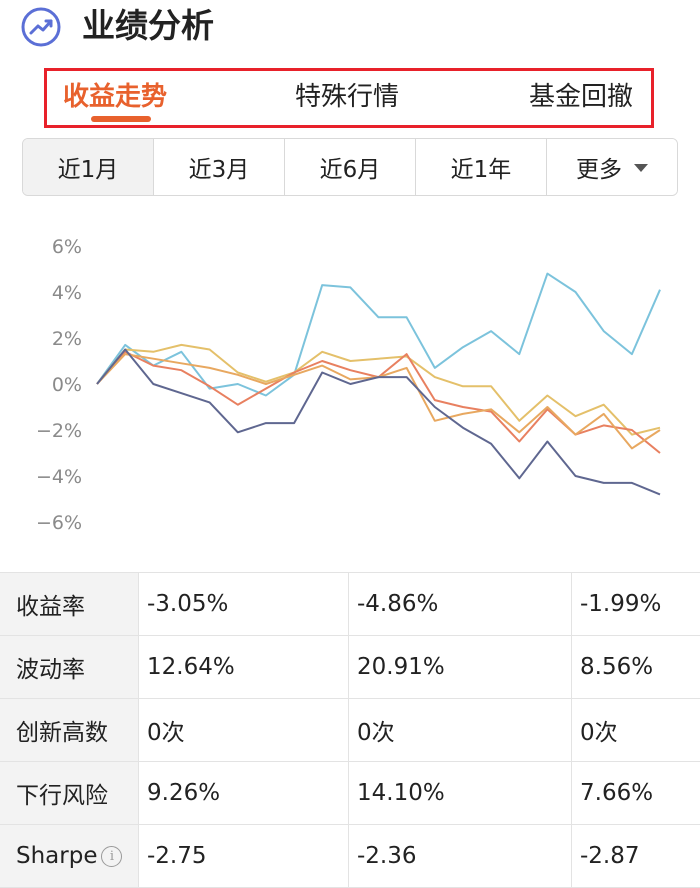 This screenshot has height=888, width=700. I want to click on trend-chart-icon, so click(41, 27).